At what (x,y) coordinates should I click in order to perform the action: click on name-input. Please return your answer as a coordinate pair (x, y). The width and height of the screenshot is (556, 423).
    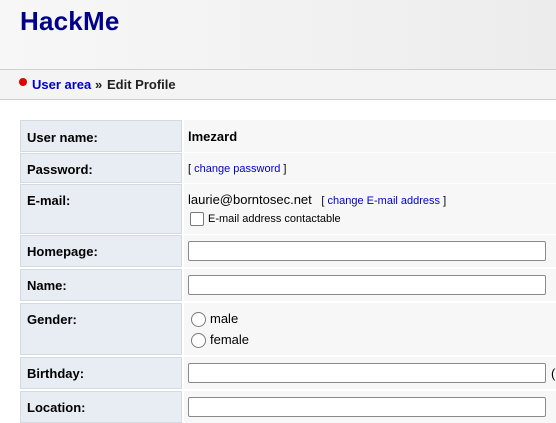
    Looking at the image, I should click on (367, 285).